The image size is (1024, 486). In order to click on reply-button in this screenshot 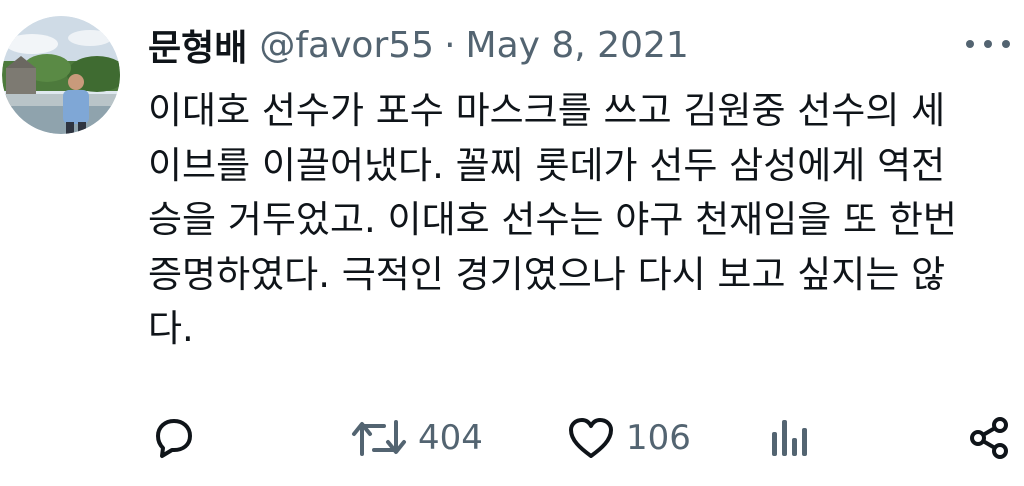, I will do `click(174, 438)`.